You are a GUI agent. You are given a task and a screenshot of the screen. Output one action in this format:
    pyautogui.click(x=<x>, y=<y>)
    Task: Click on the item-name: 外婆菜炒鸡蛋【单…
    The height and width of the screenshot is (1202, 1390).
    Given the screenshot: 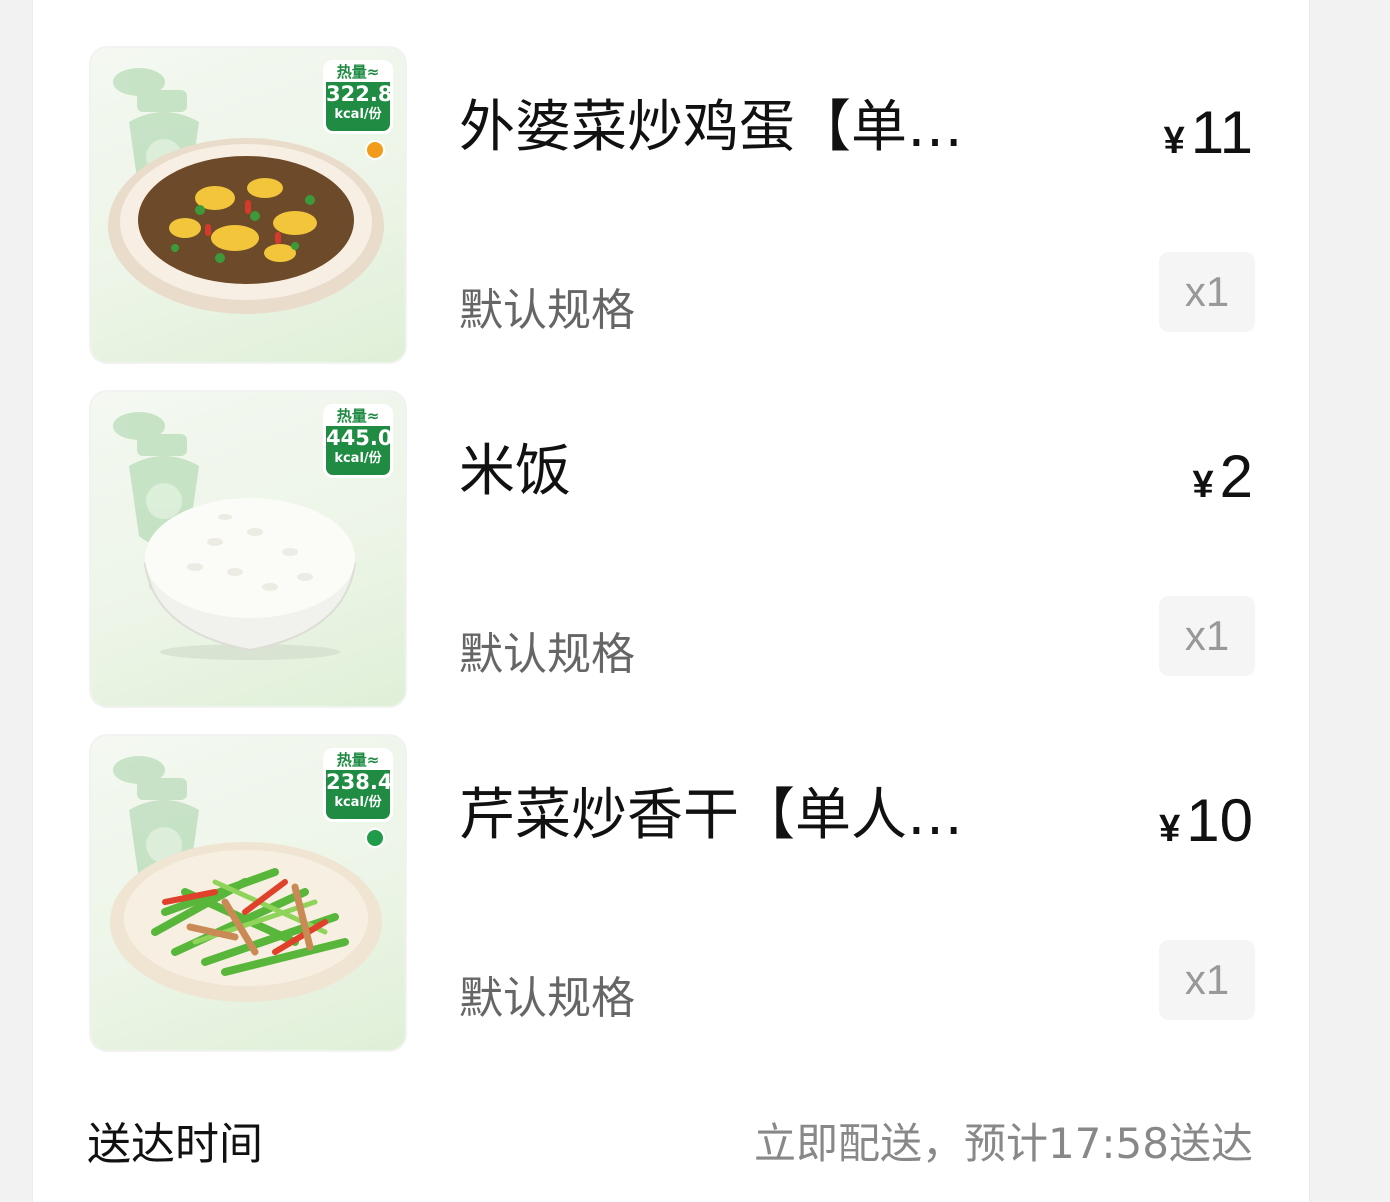 What is the action you would take?
    pyautogui.click(x=711, y=127)
    